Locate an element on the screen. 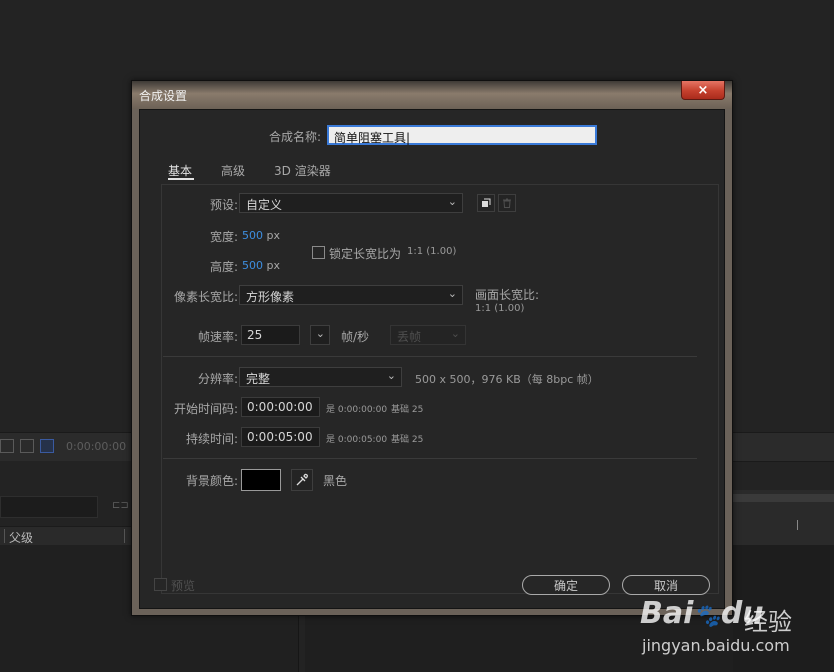 This screenshot has height=672, width=834. preview-checkbox is located at coordinates (160, 584).